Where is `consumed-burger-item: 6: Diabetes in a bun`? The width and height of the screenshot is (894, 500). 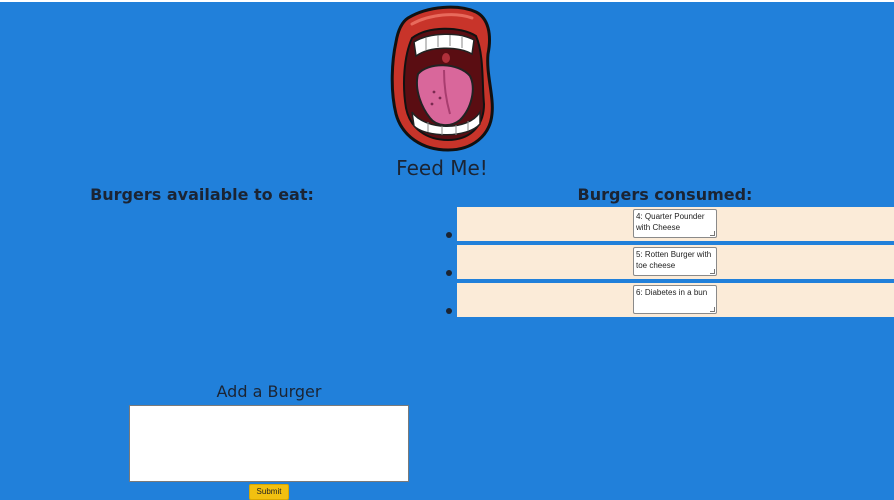 consumed-burger-item: 6: Diabetes in a bun is located at coordinates (675, 300).